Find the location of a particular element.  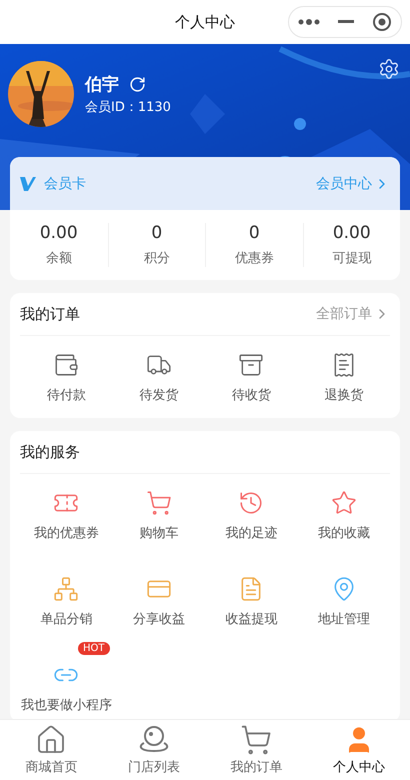

tab-label: 门店列表 is located at coordinates (154, 767).